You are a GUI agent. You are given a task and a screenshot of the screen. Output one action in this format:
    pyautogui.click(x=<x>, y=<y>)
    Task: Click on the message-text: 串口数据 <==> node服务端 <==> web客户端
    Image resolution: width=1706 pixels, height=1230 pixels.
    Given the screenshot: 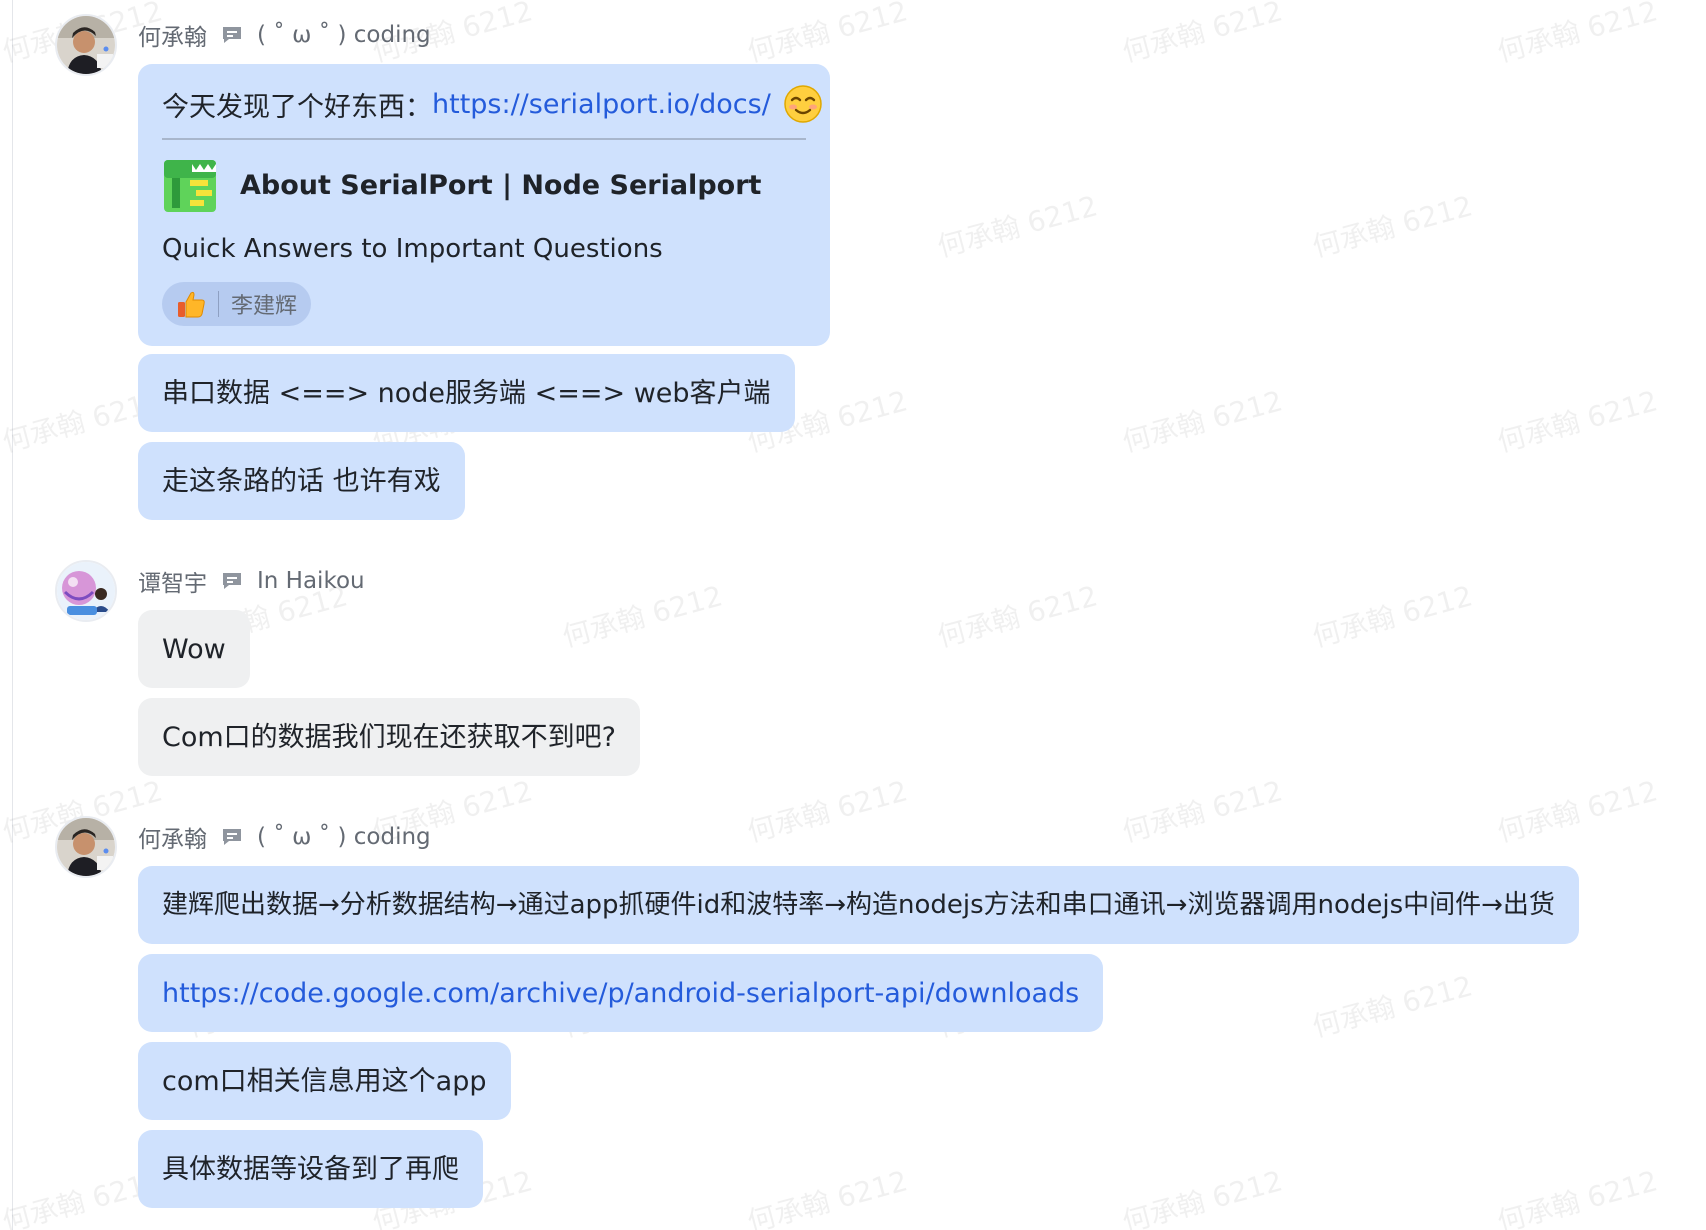 What is the action you would take?
    pyautogui.click(x=466, y=393)
    